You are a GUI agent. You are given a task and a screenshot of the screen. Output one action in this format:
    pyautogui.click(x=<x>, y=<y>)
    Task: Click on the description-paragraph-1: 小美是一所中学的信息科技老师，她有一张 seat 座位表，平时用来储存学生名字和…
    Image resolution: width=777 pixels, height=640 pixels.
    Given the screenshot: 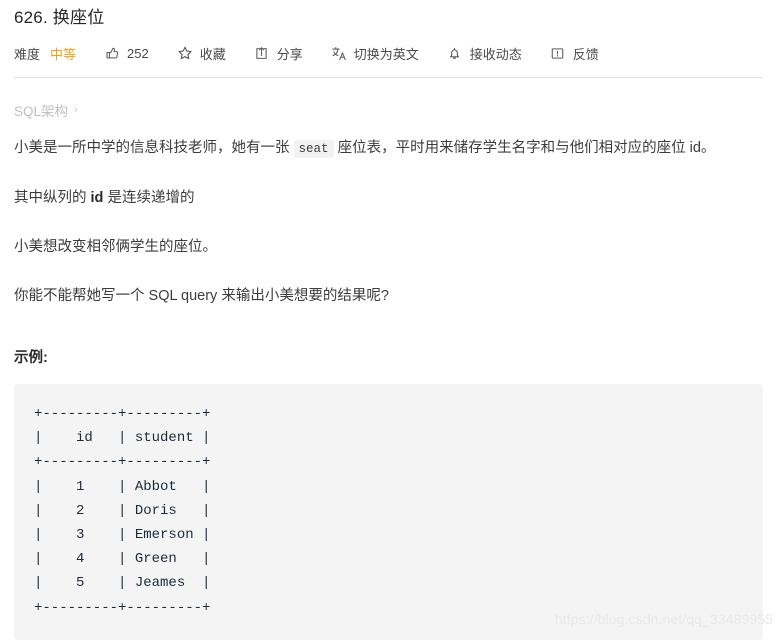 What is the action you would take?
    pyautogui.click(x=386, y=148)
    